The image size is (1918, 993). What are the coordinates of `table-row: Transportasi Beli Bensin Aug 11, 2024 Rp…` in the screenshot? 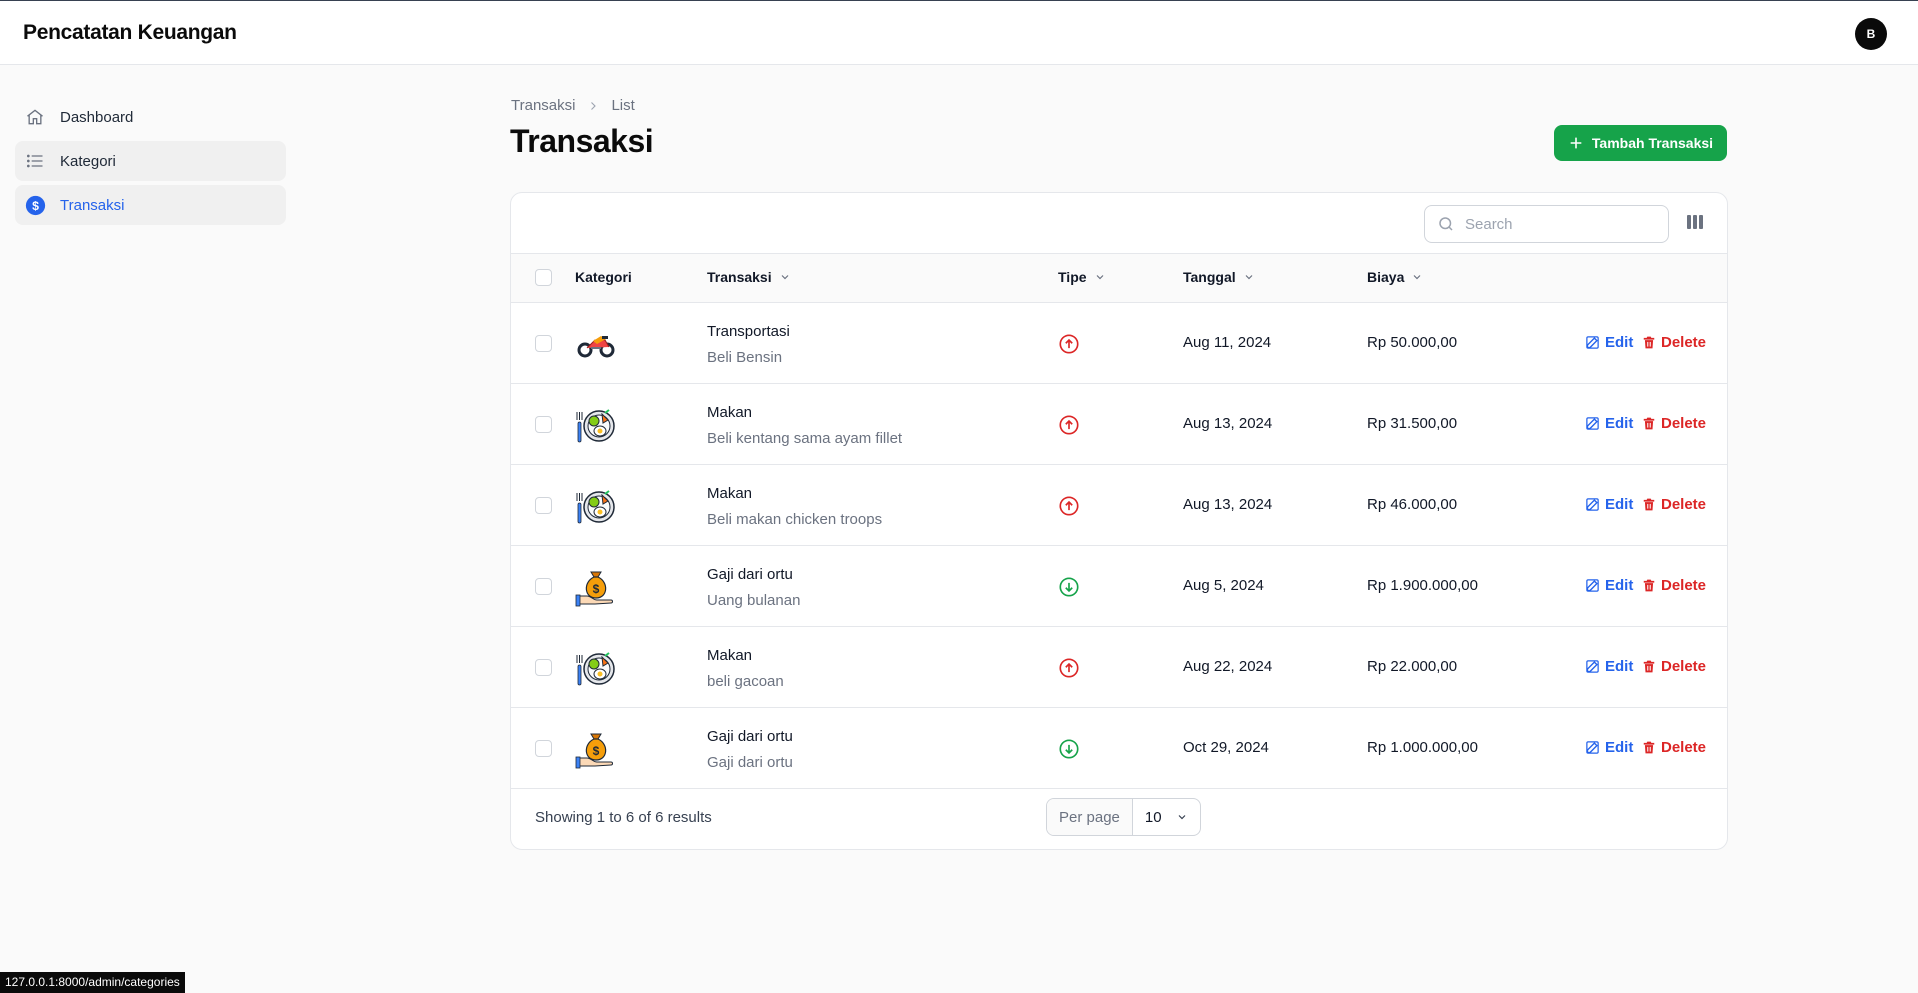 It's located at (1119, 343).